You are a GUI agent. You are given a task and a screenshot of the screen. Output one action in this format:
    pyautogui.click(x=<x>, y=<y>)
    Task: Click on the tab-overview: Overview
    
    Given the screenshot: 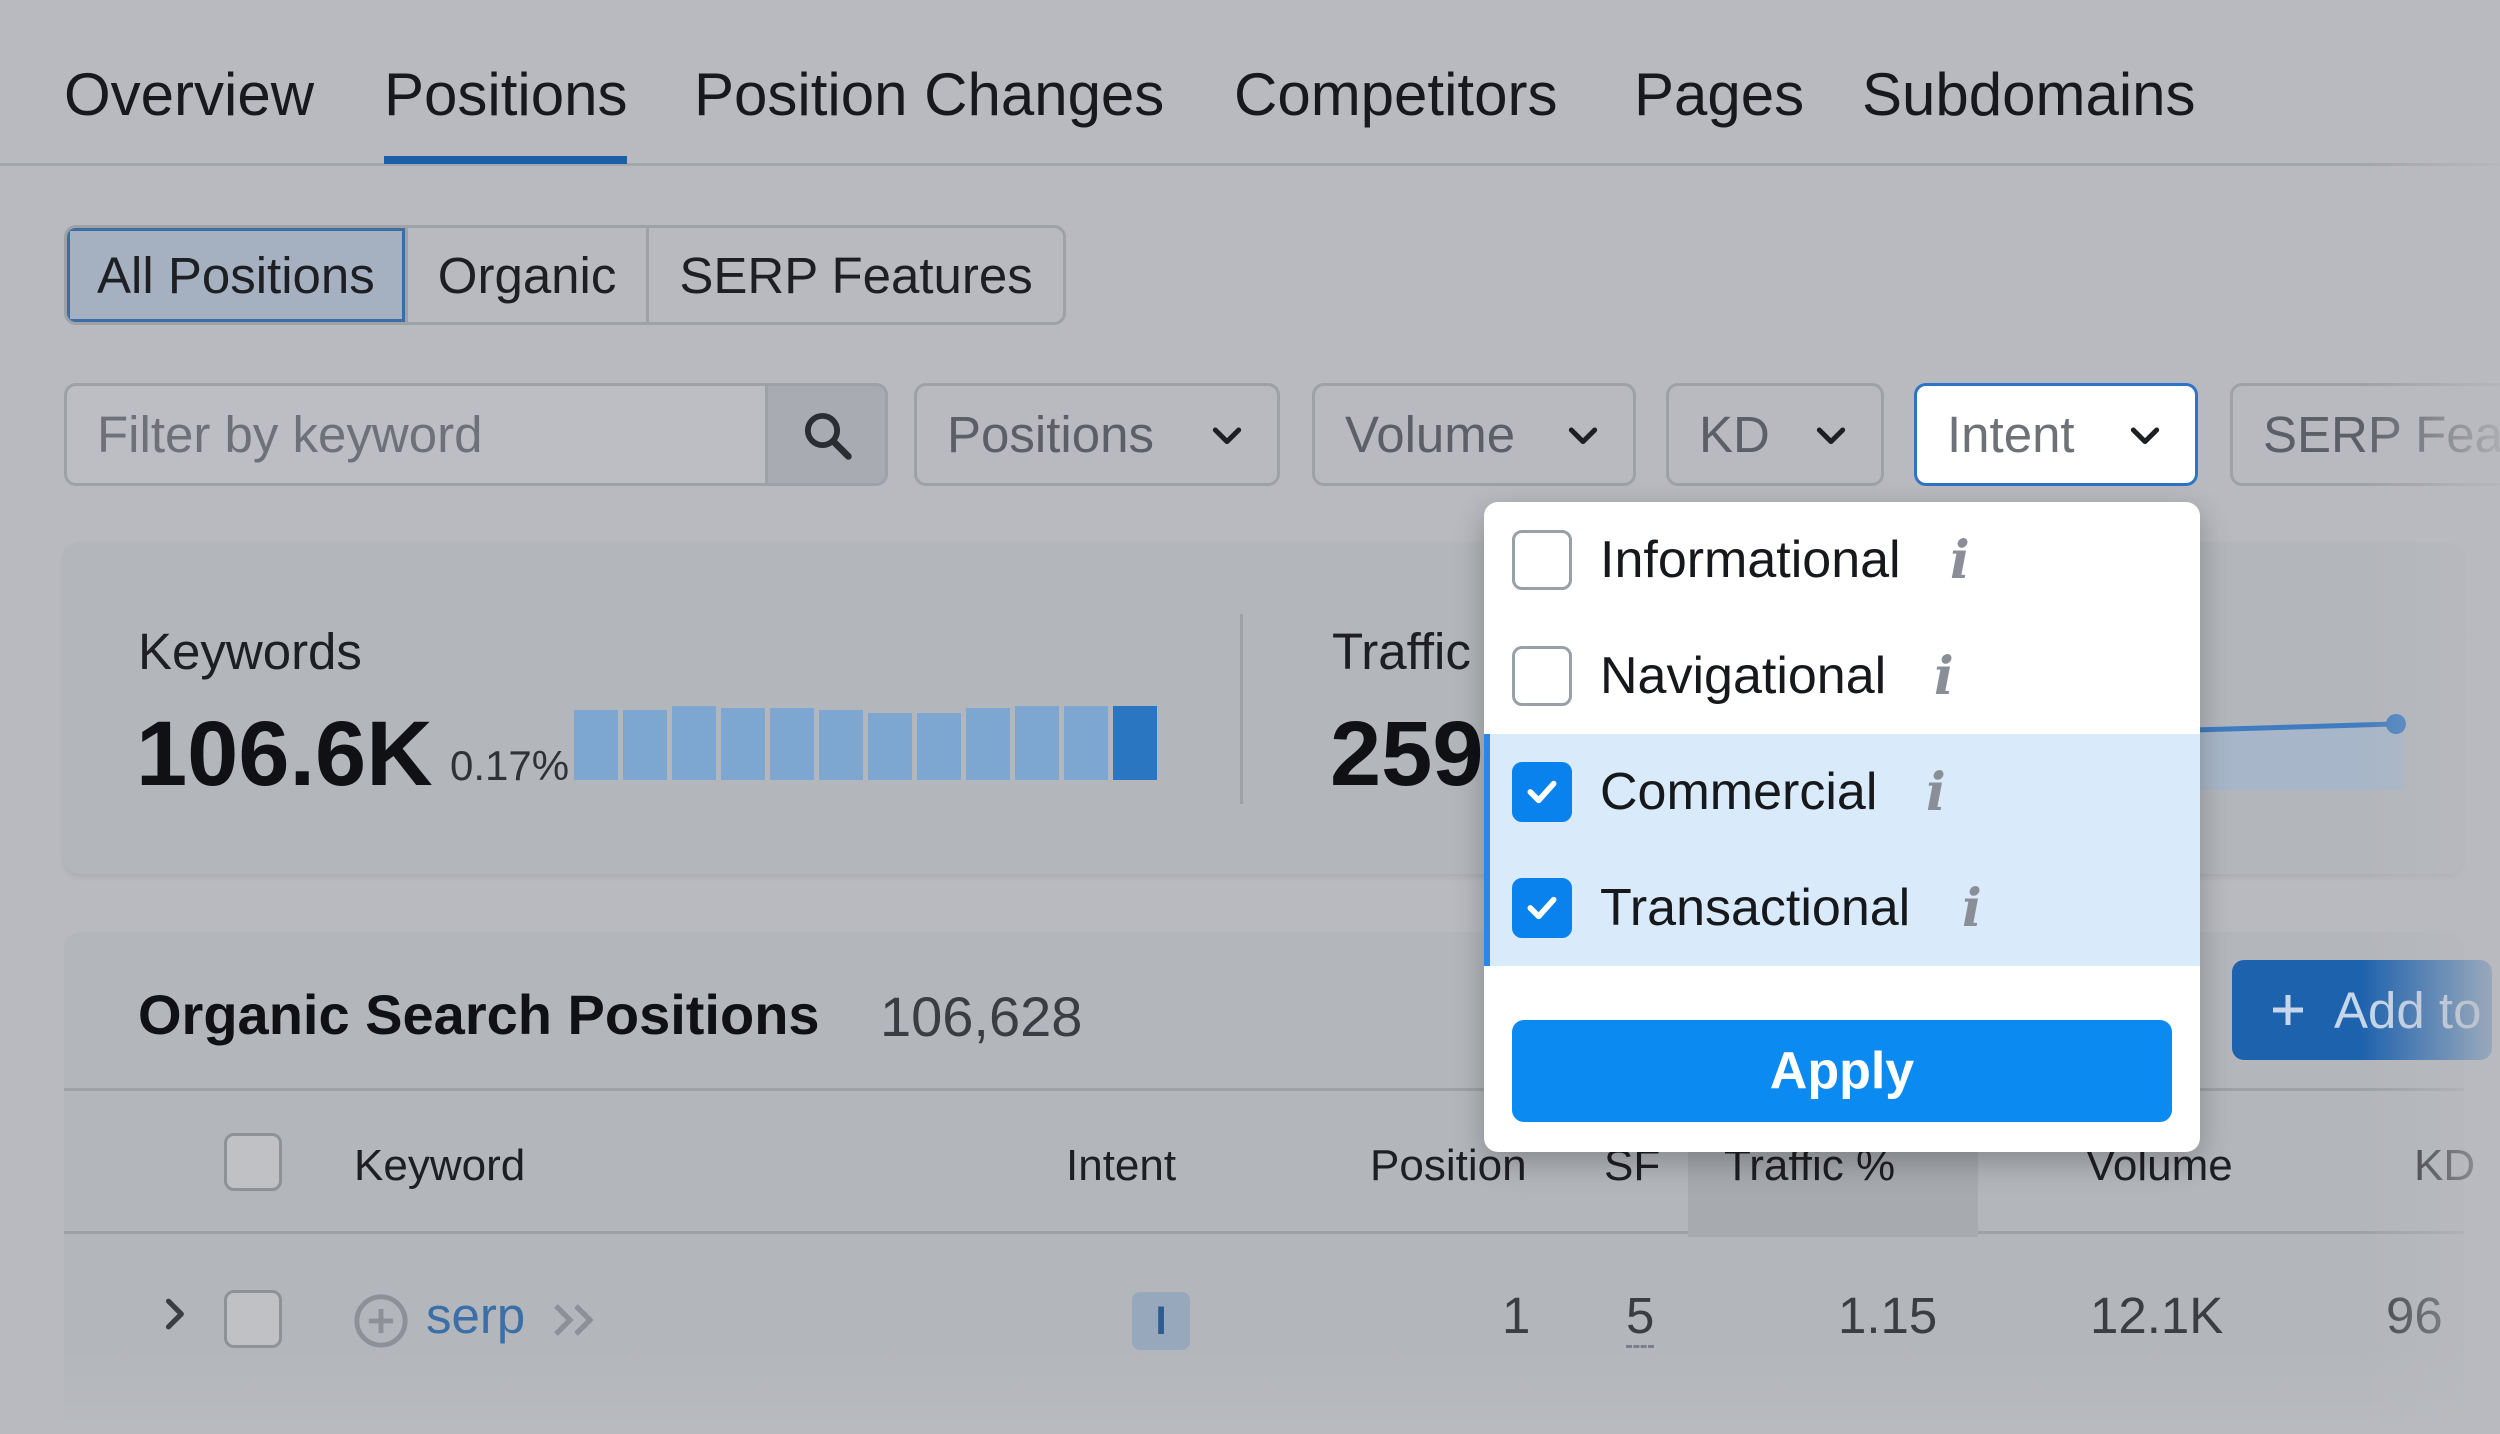 What is the action you would take?
    pyautogui.click(x=189, y=94)
    